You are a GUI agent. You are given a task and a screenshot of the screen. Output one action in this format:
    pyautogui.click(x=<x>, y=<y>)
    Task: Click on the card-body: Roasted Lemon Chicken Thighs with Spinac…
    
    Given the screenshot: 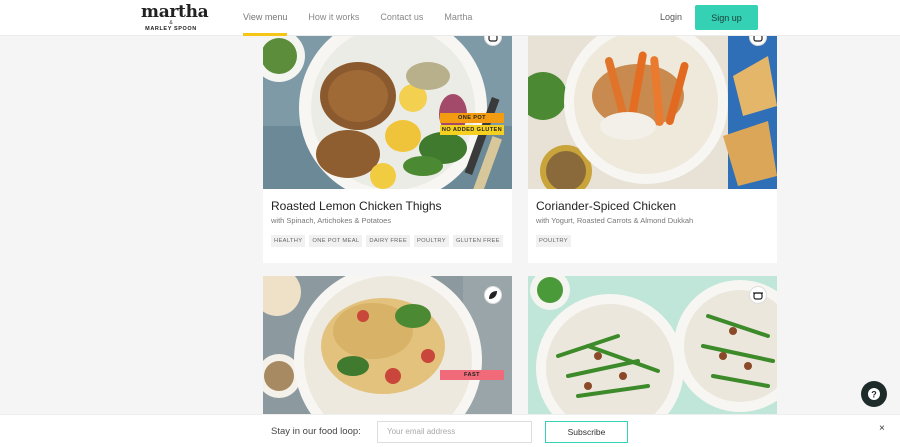 What is the action you would take?
    pyautogui.click(x=387, y=223)
    